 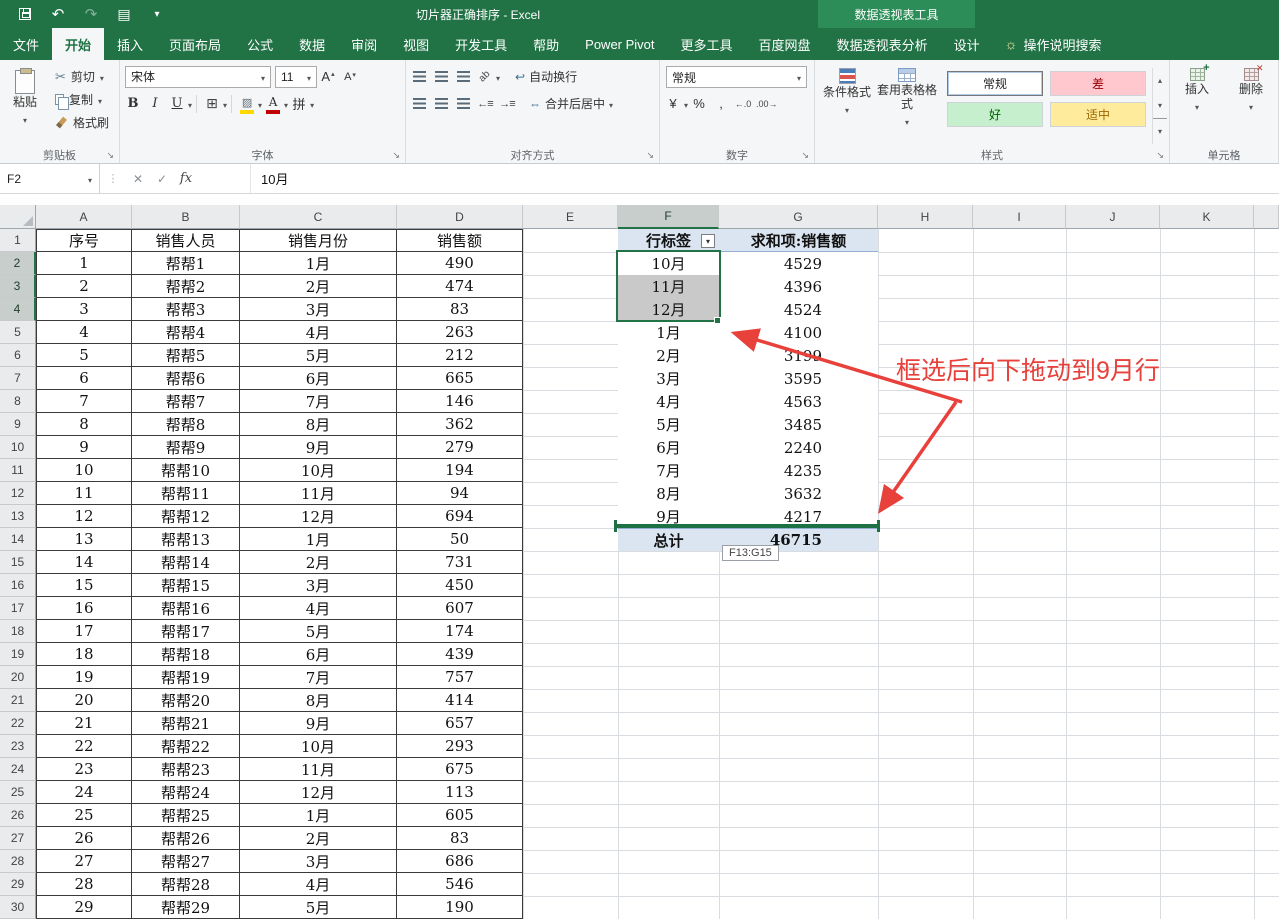 What do you see at coordinates (460, 654) in the screenshot?
I see `cell-D19: 439` at bounding box center [460, 654].